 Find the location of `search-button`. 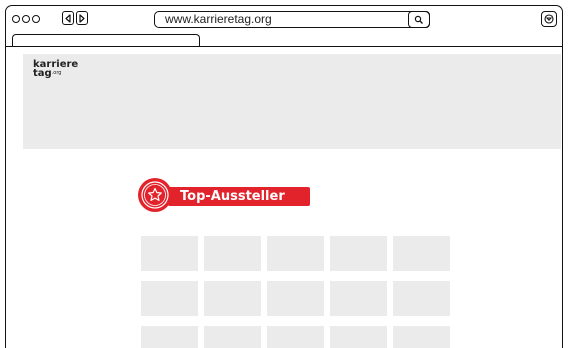

search-button is located at coordinates (419, 19).